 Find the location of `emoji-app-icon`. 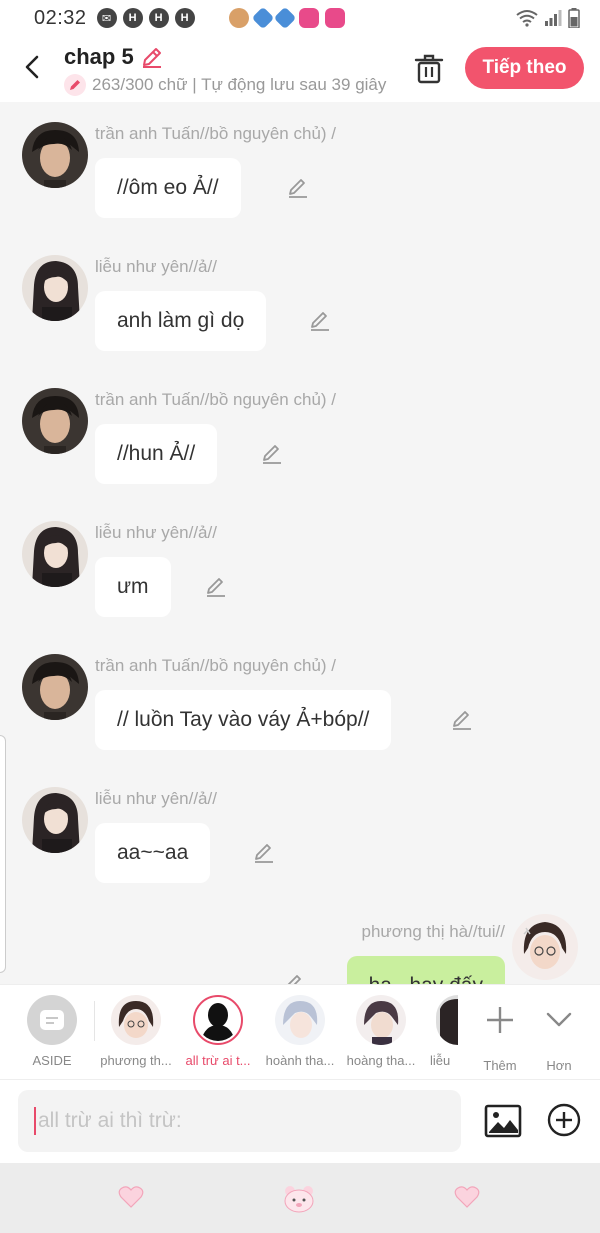

emoji-app-icon is located at coordinates (238, 18).